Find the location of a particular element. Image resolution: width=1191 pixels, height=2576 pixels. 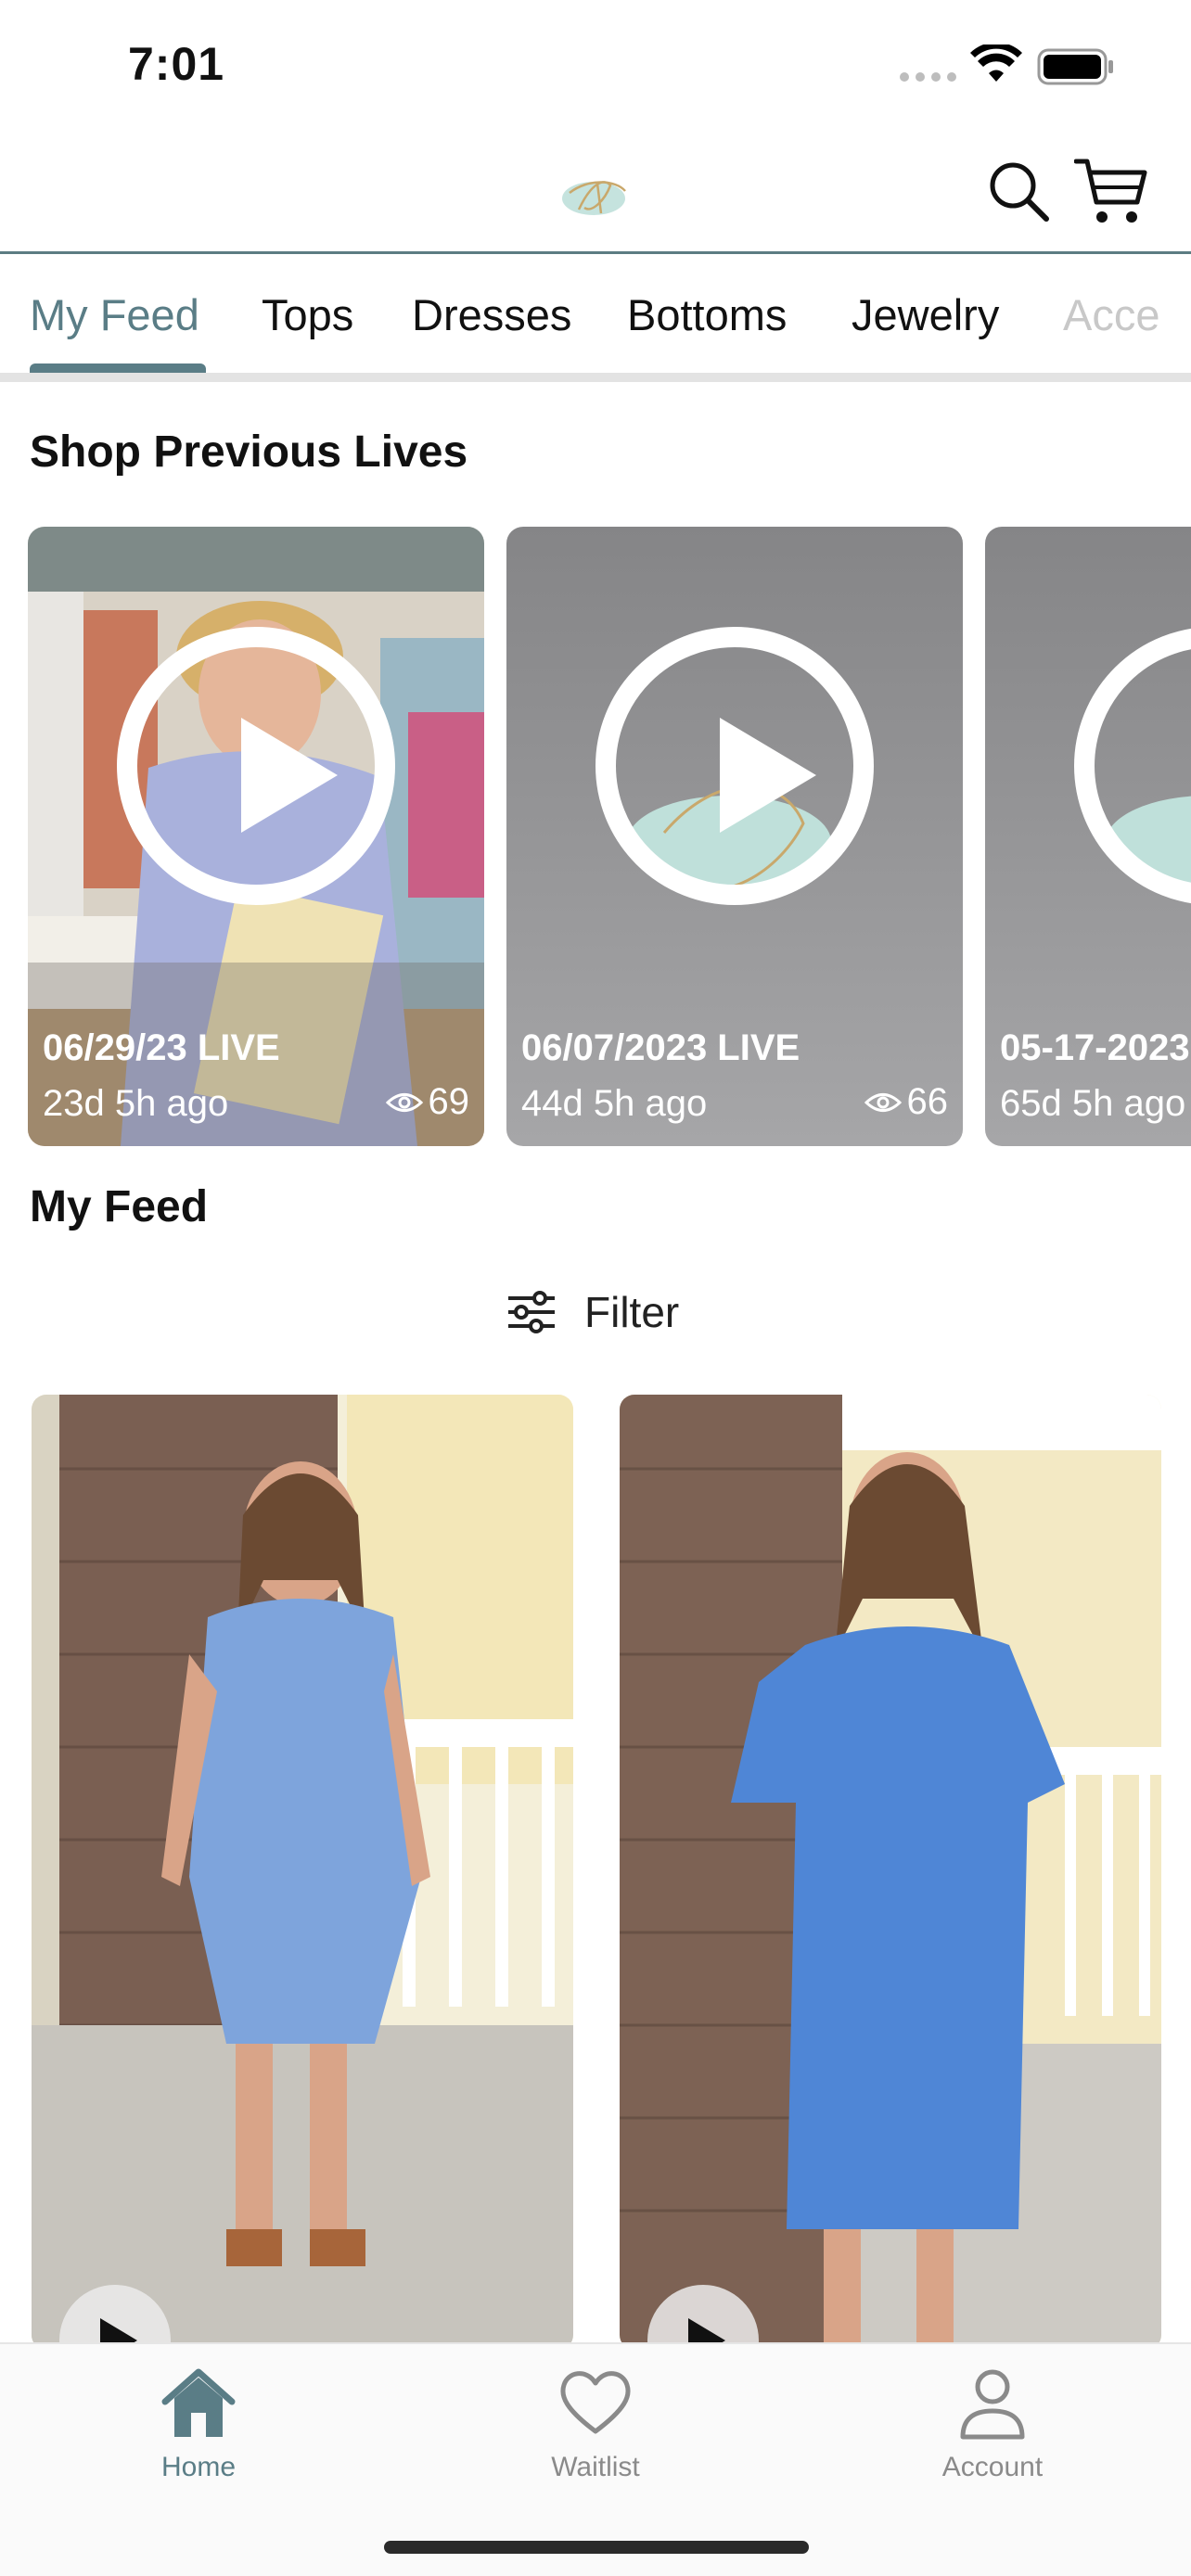

tab-dresses: Dresses is located at coordinates (491, 314).